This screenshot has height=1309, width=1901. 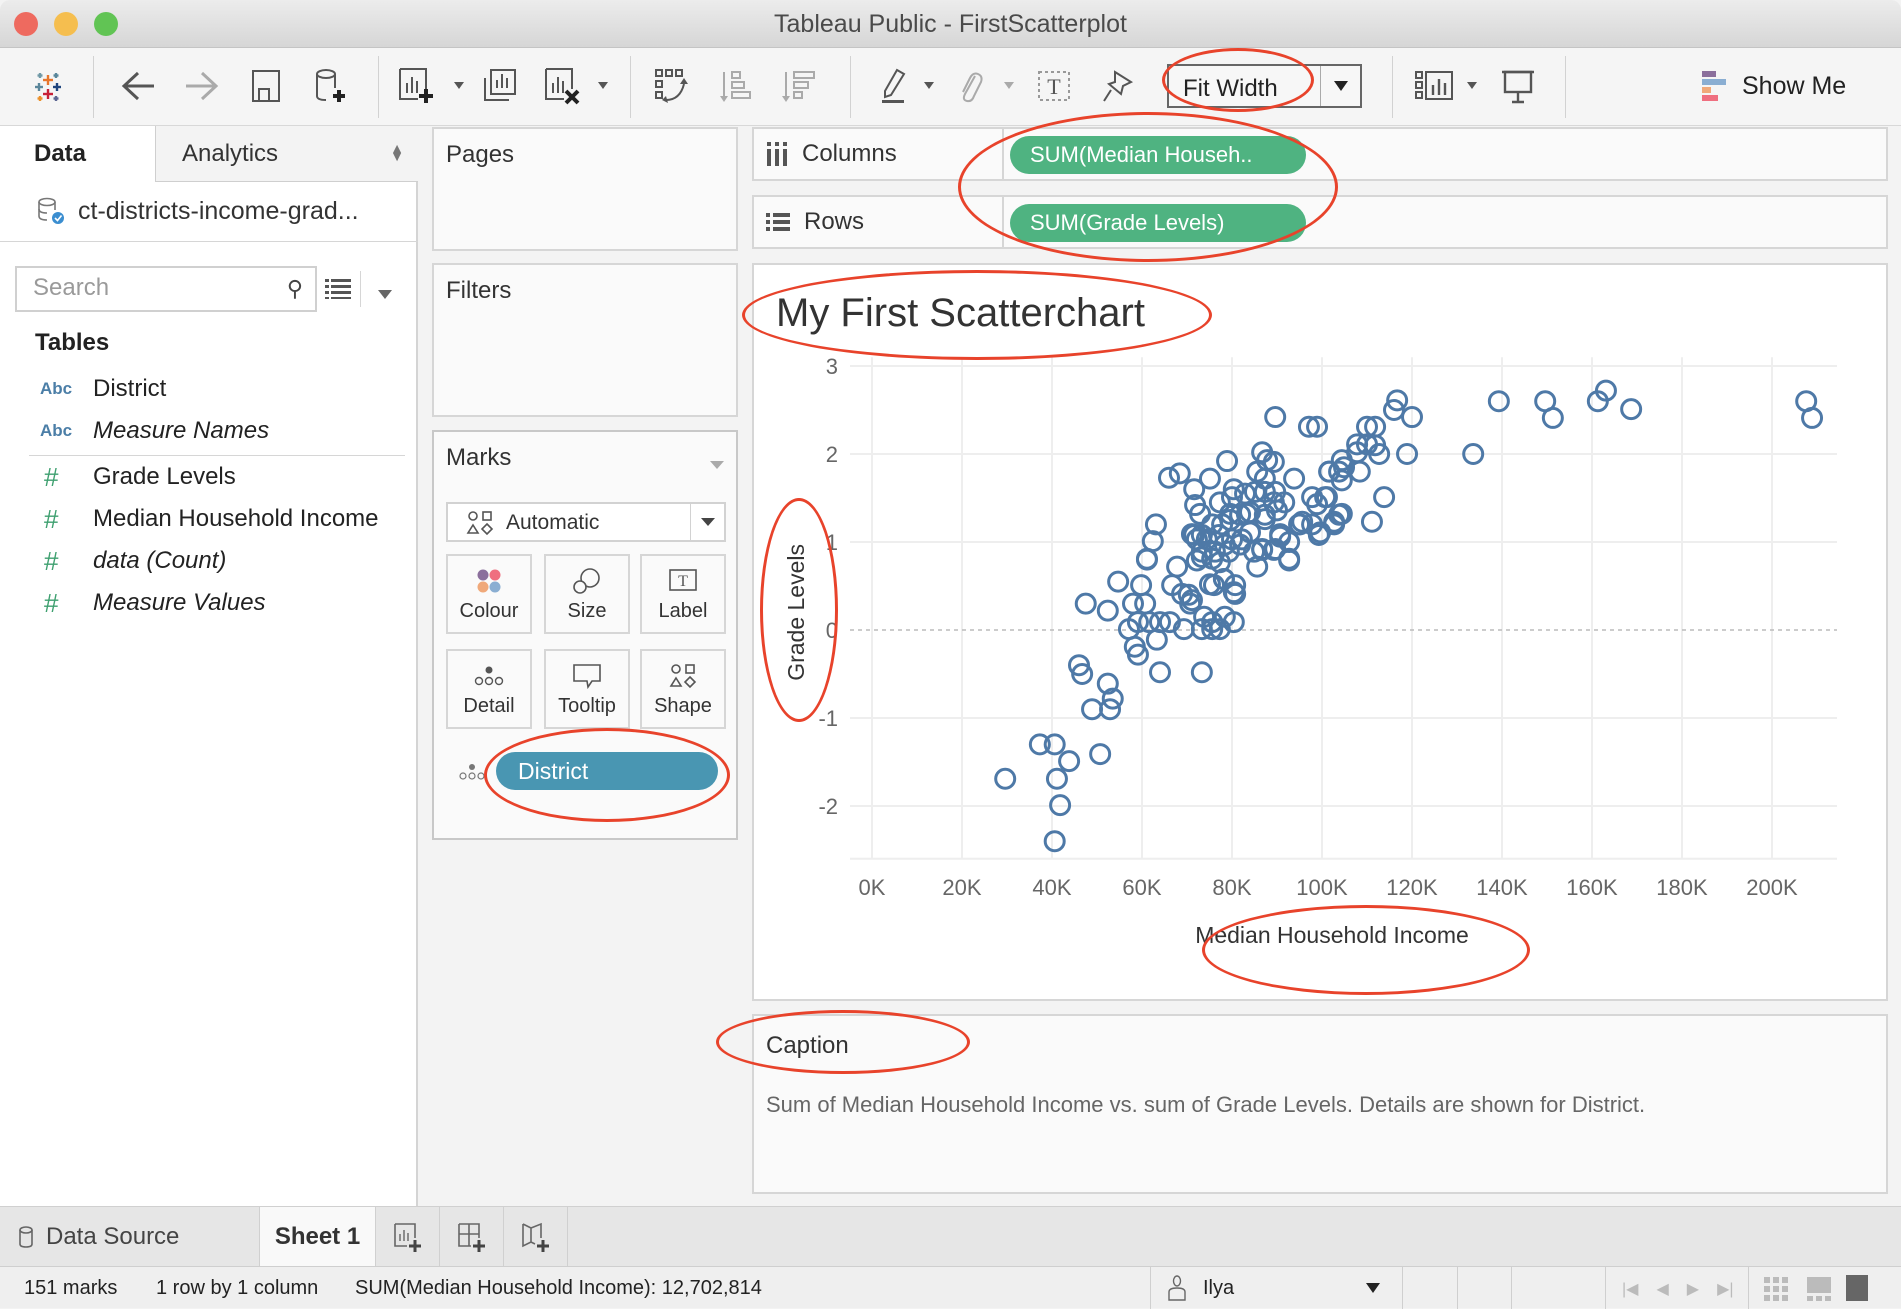 What do you see at coordinates (209, 561) in the screenshot?
I see `field-data-count: # data (Count)` at bounding box center [209, 561].